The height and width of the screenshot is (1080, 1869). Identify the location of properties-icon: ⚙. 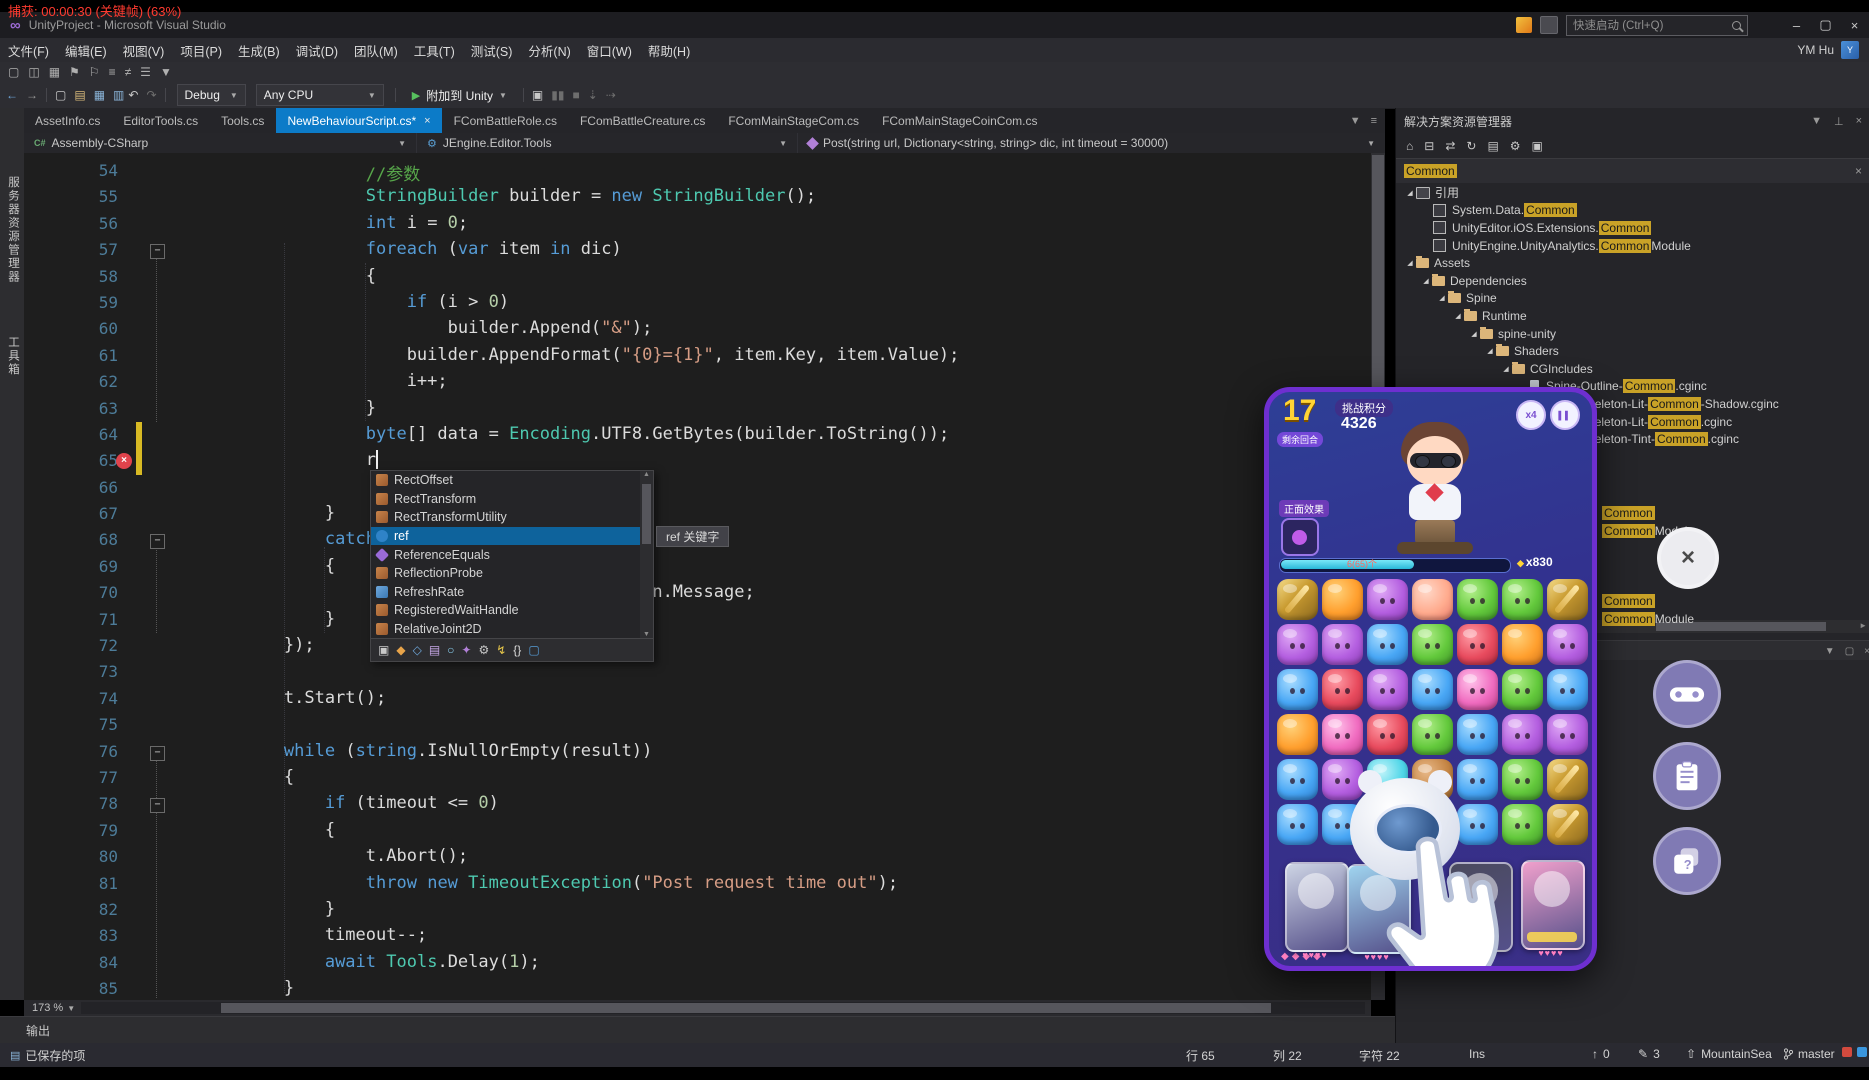
(1515, 146).